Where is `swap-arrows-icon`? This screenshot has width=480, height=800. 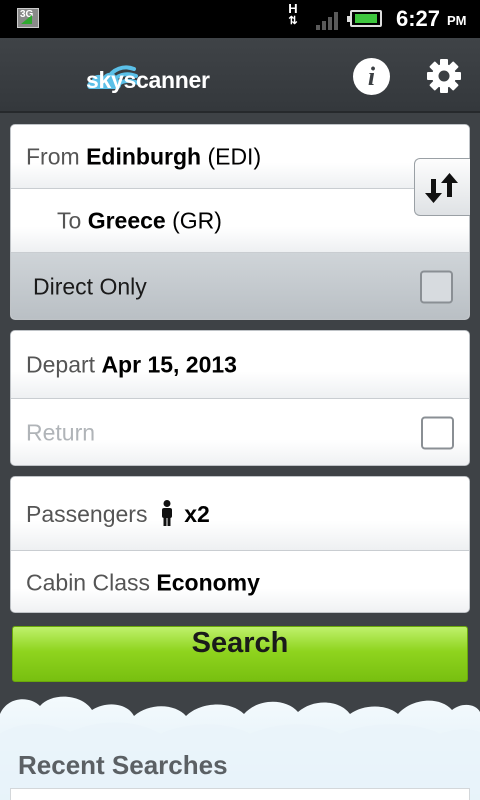 swap-arrows-icon is located at coordinates (441, 188).